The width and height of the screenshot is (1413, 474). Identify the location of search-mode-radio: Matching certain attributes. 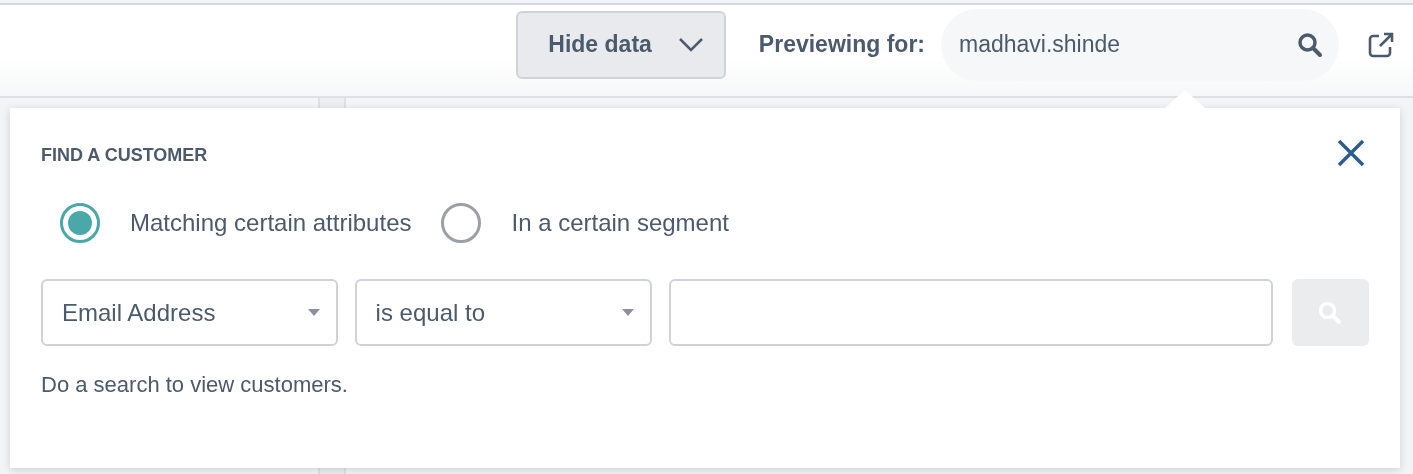
(236, 223).